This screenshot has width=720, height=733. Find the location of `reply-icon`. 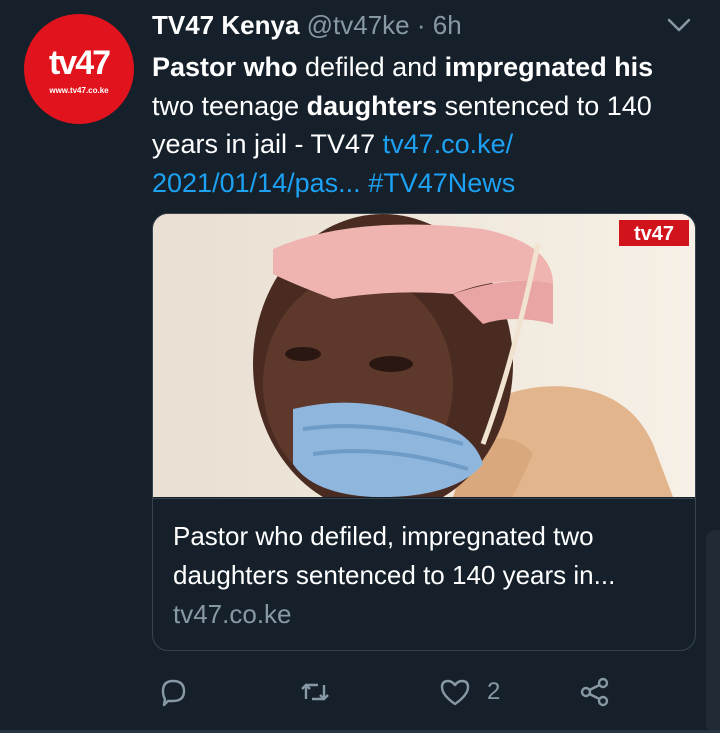

reply-icon is located at coordinates (173, 692).